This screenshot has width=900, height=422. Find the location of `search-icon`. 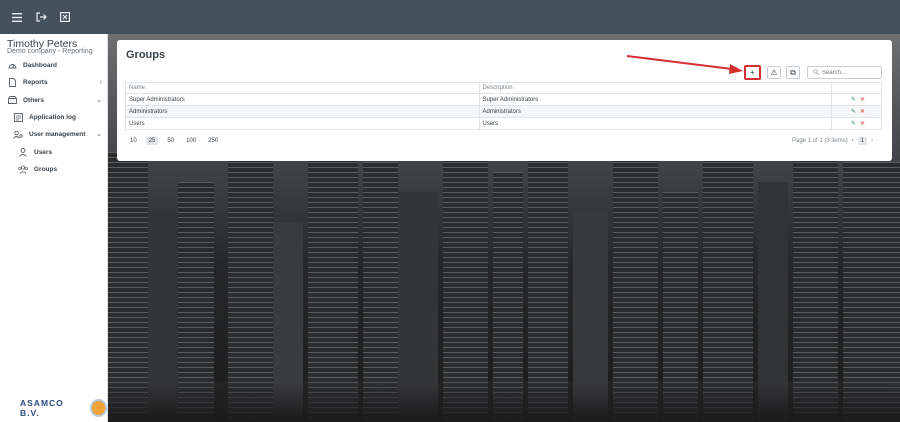

search-icon is located at coordinates (816, 72).